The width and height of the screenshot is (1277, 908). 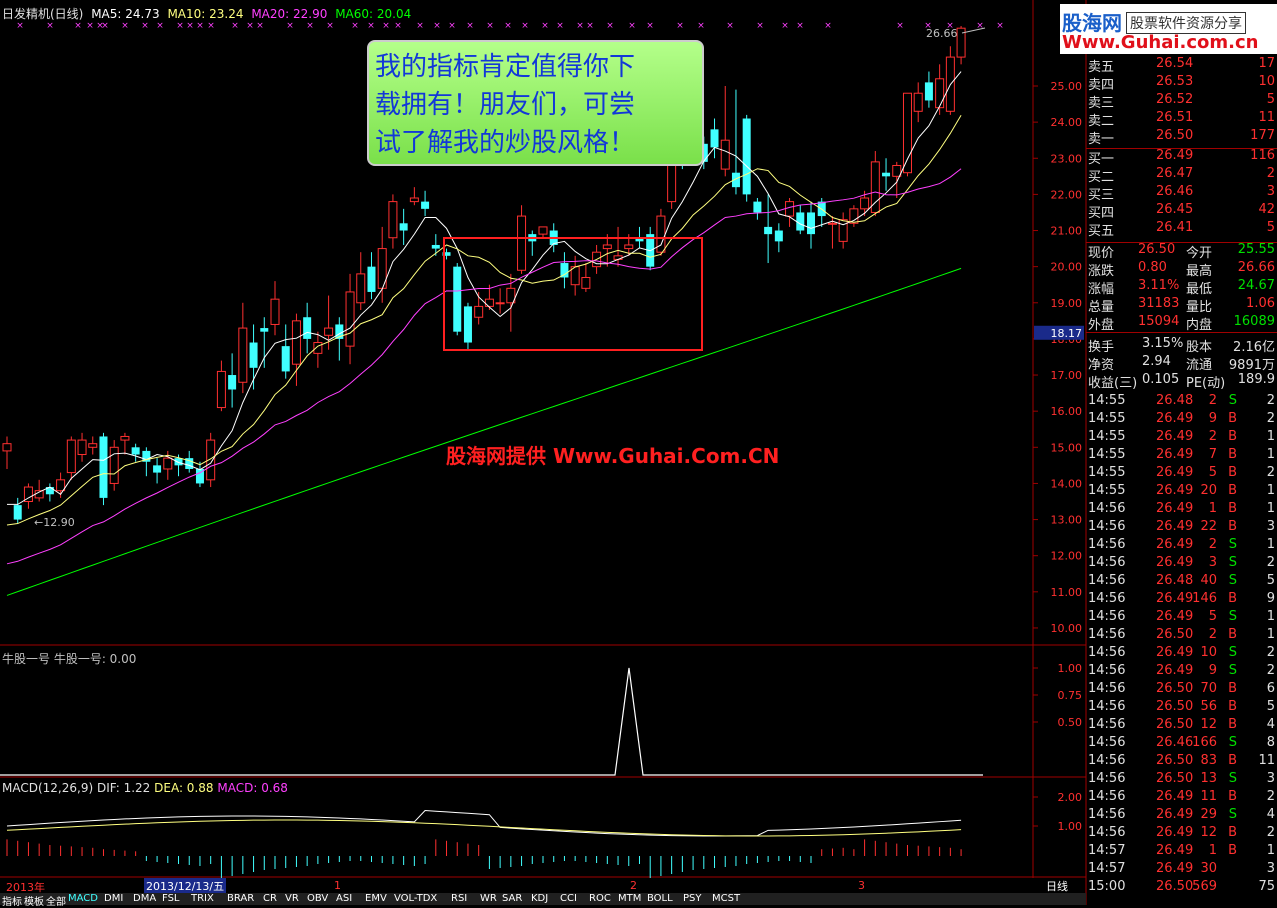 What do you see at coordinates (202, 898) in the screenshot?
I see `indicator-tab-trix: TRIX` at bounding box center [202, 898].